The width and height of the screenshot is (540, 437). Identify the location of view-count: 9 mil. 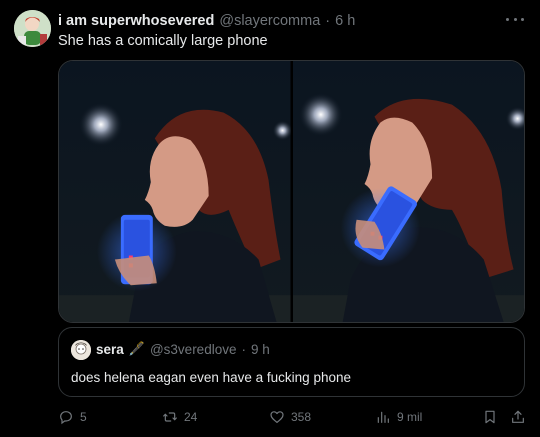
(410, 417).